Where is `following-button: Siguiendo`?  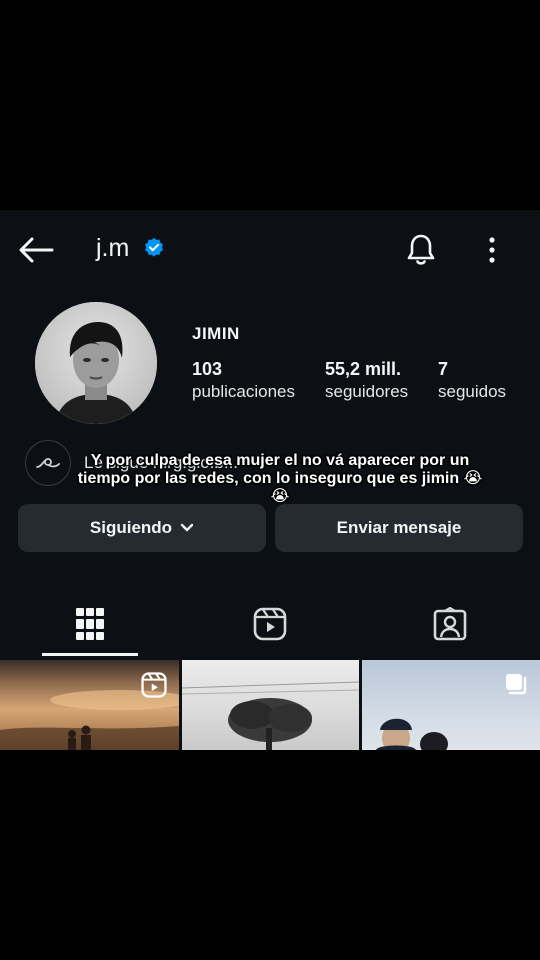 following-button: Siguiendo is located at coordinates (142, 528).